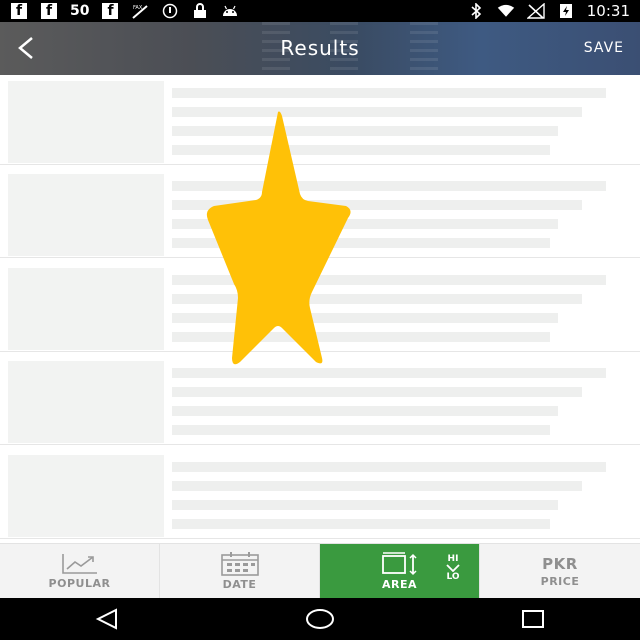 Image resolution: width=640 pixels, height=640 pixels. What do you see at coordinates (170, 11) in the screenshot?
I see `data-saver-icon` at bounding box center [170, 11].